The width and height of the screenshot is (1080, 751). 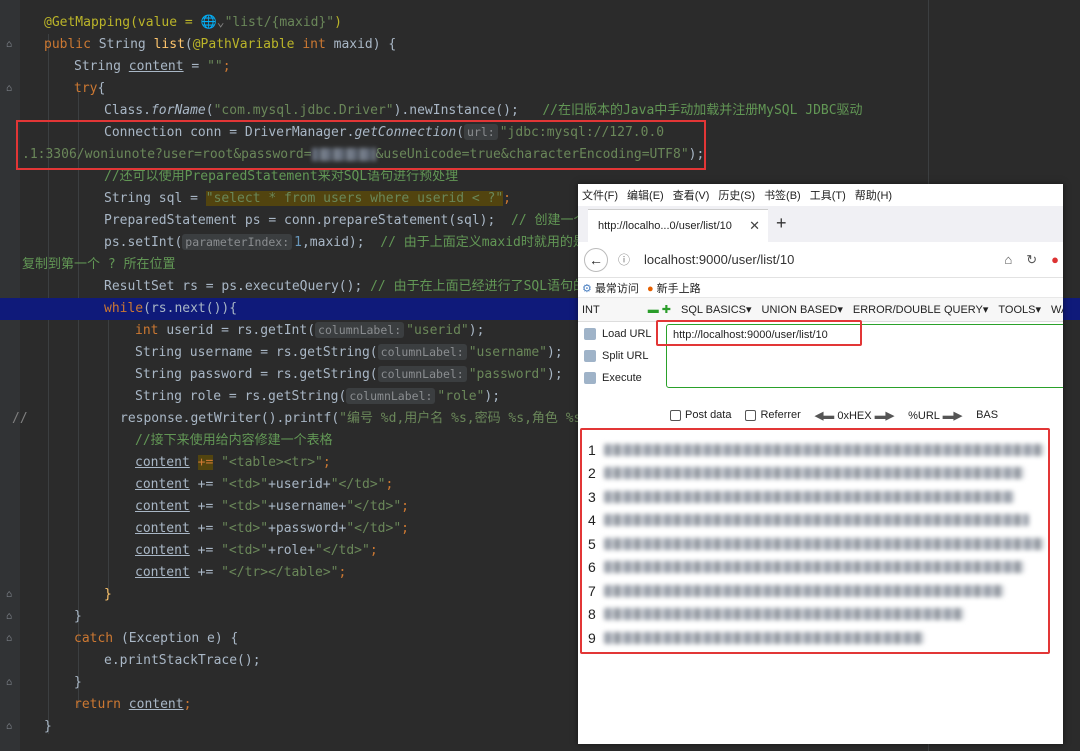 I want to click on hackbar-tools: TOOLS▾, so click(x=1019, y=309).